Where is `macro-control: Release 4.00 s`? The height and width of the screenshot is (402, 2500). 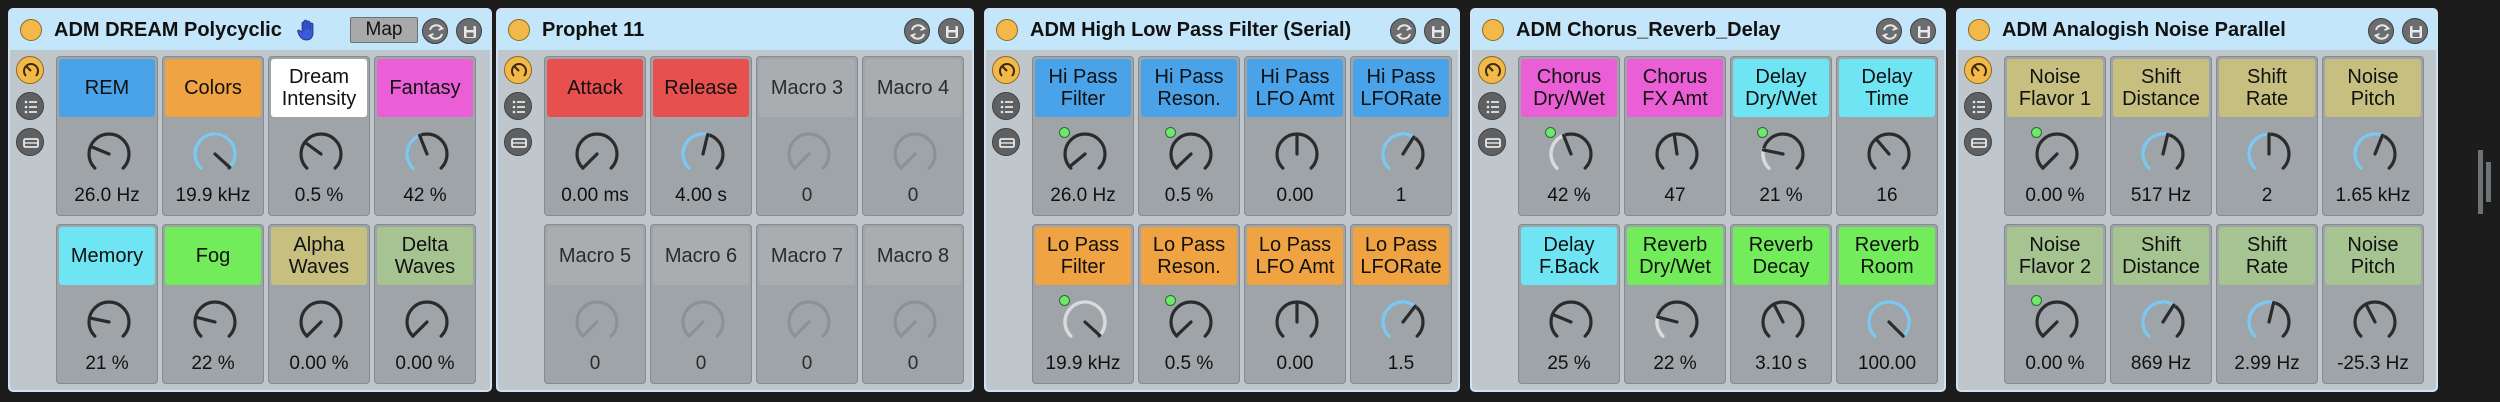
macro-control: Release 4.00 s is located at coordinates (701, 136).